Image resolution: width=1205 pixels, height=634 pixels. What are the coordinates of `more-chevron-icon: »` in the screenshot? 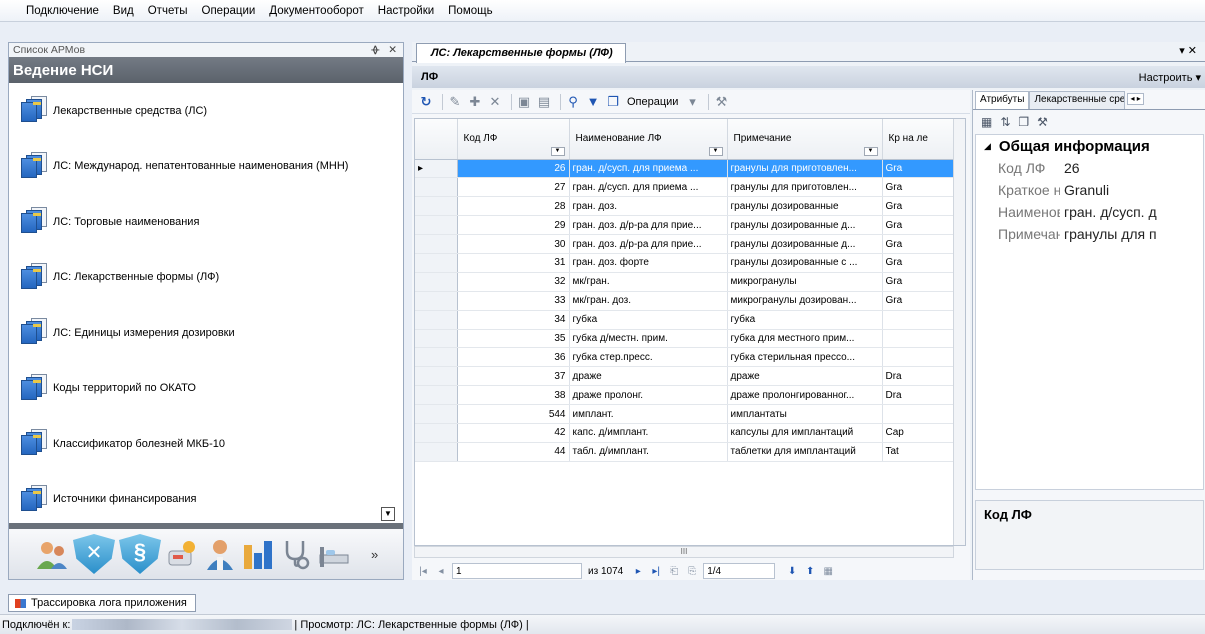 It's located at (374, 554).